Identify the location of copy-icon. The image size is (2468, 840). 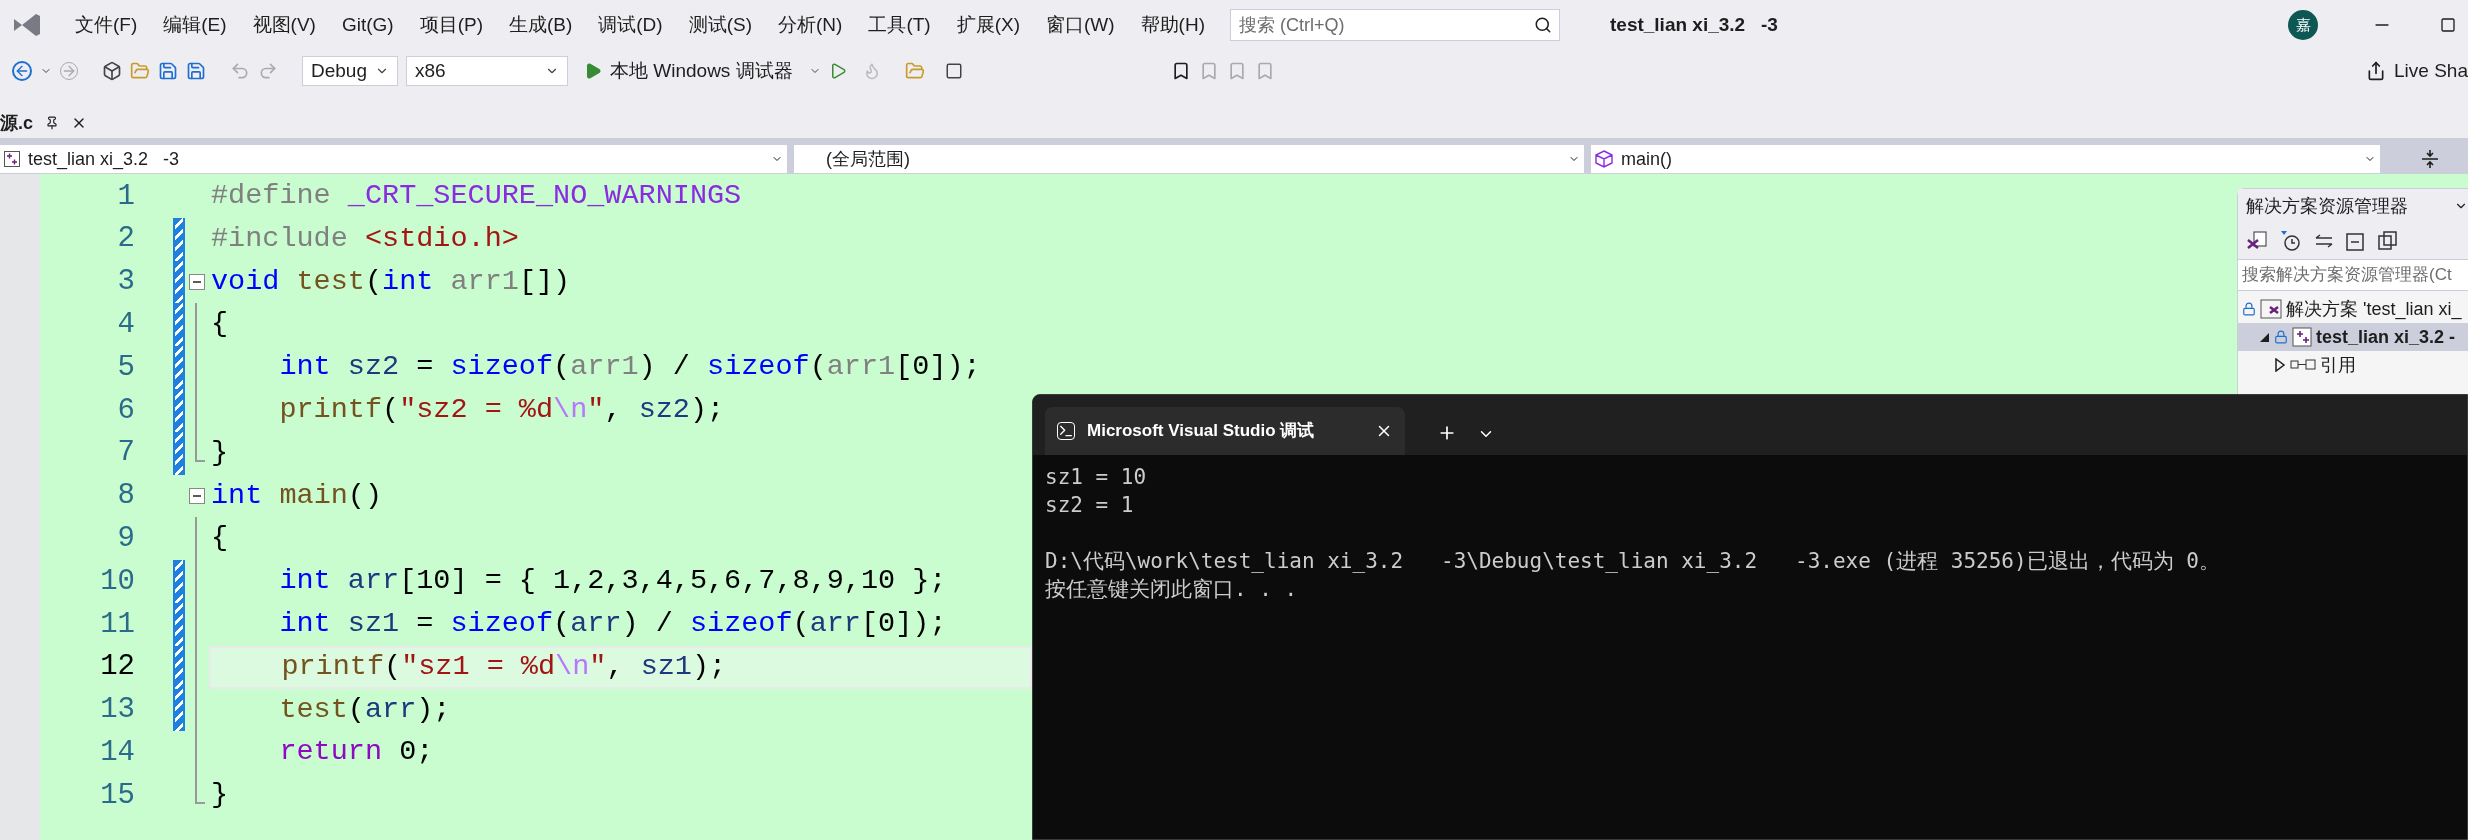
(2388, 241).